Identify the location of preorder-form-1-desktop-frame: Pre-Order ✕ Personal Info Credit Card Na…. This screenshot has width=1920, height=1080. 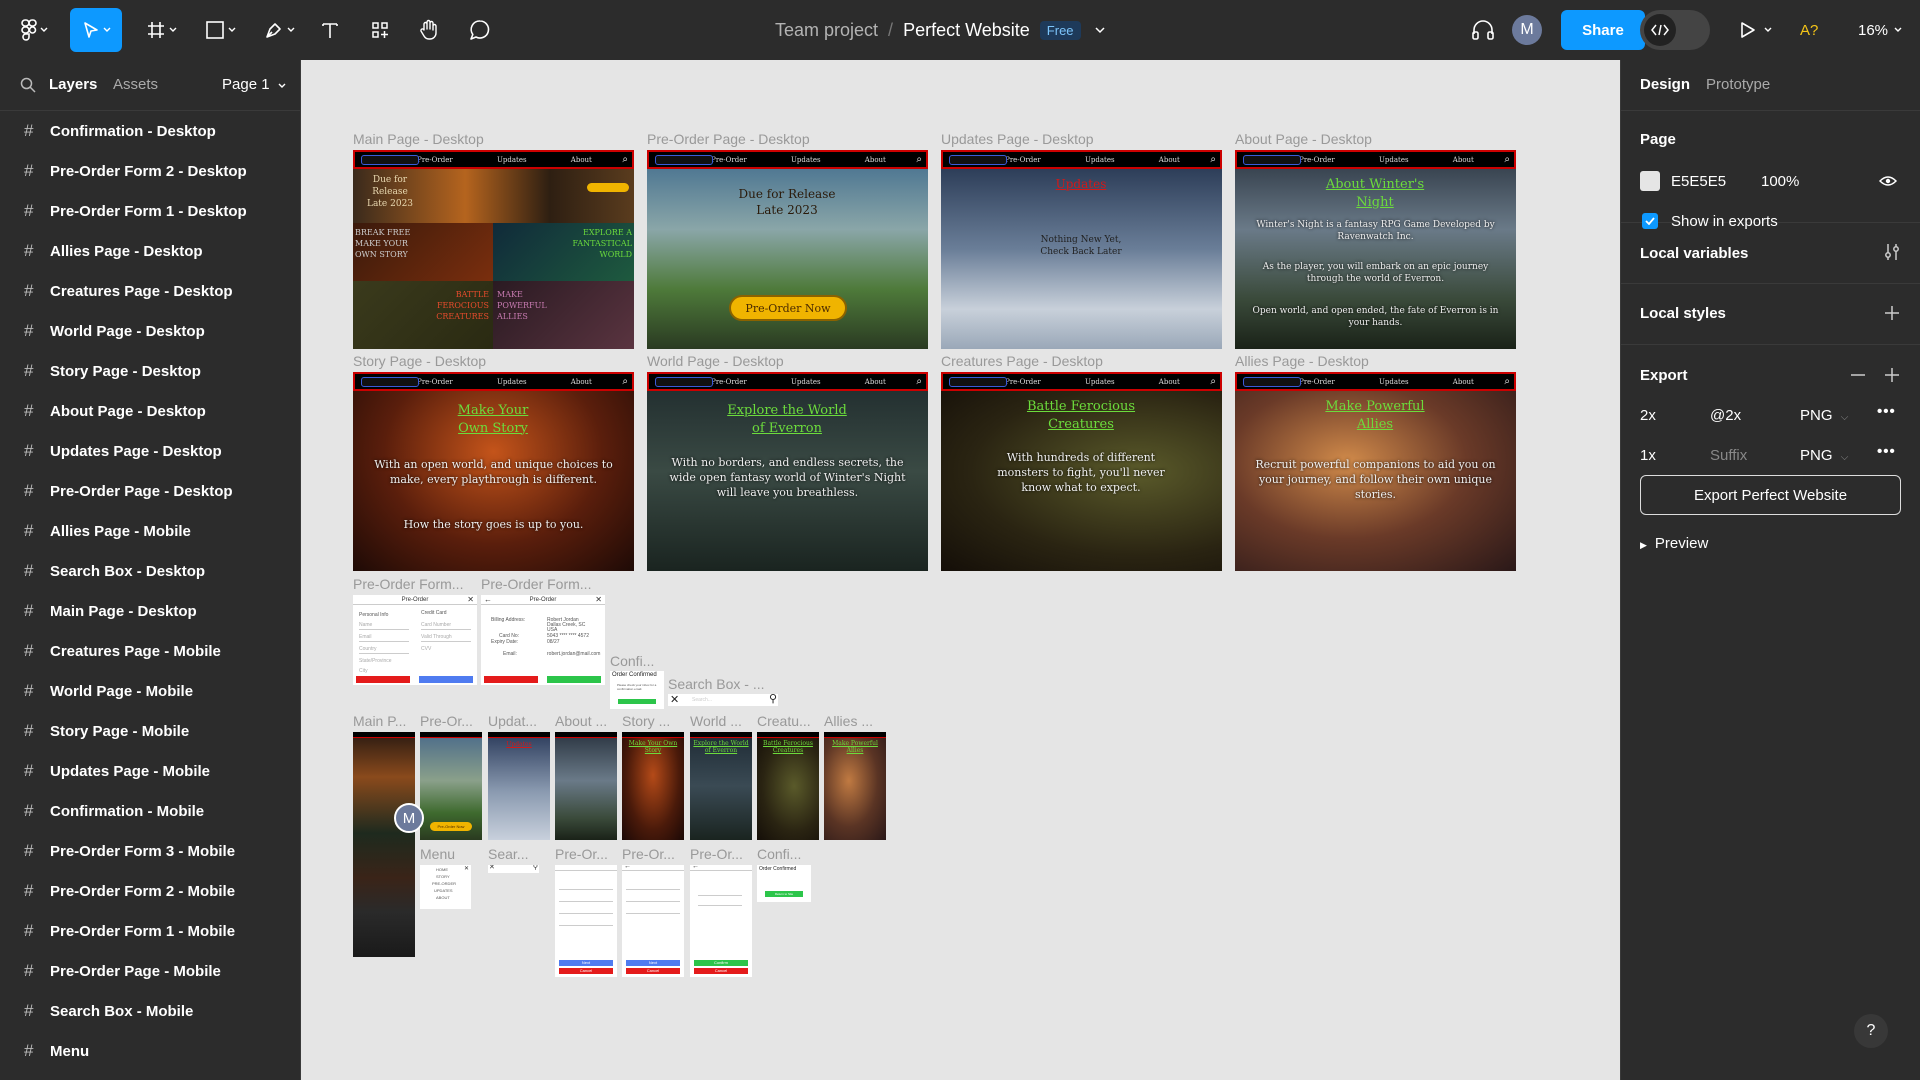
(415, 640).